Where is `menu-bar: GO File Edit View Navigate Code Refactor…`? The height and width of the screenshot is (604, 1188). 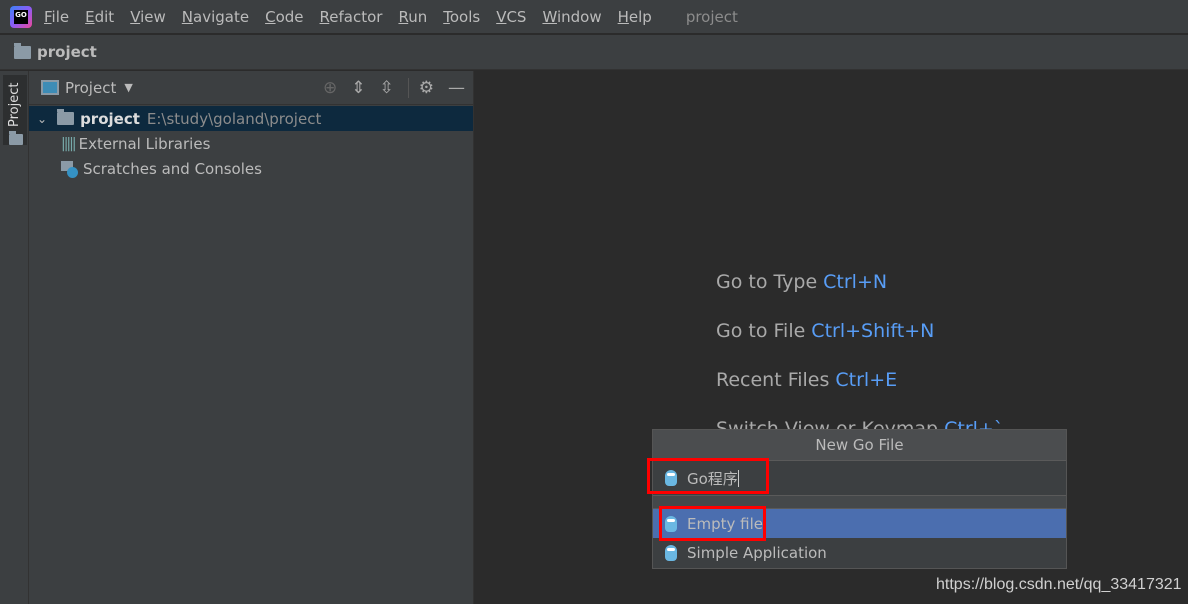 menu-bar: GO File Edit View Navigate Code Refactor… is located at coordinates (594, 17).